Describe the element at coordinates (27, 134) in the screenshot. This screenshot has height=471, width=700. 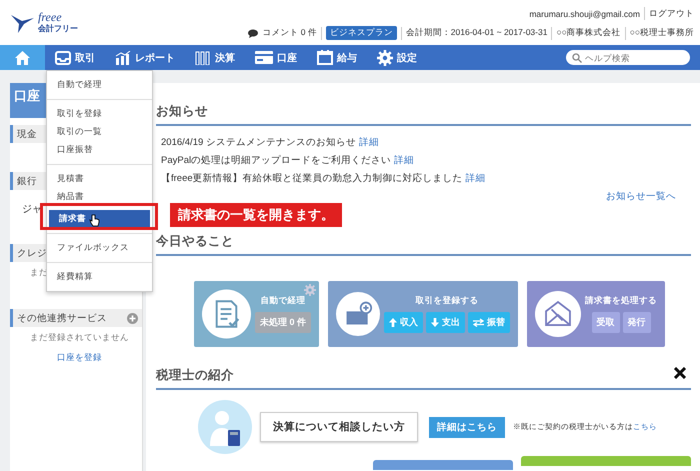
I see `section-label: 現金` at that location.